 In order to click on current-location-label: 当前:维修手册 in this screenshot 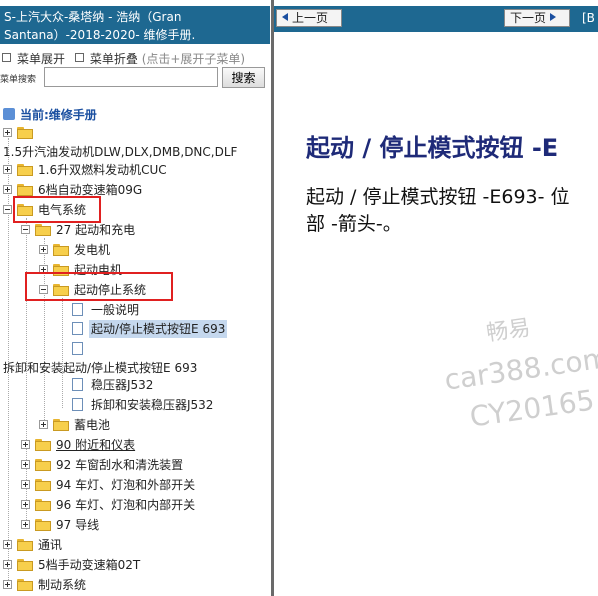, I will do `click(58, 114)`.